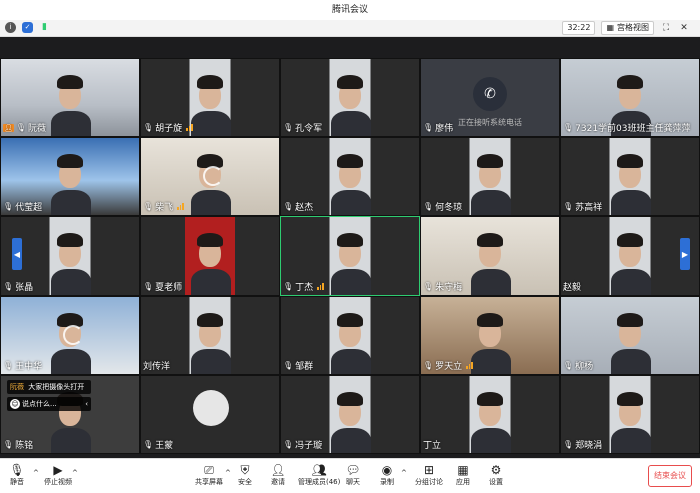  I want to click on chevron-left-icon: ‹, so click(86, 404).